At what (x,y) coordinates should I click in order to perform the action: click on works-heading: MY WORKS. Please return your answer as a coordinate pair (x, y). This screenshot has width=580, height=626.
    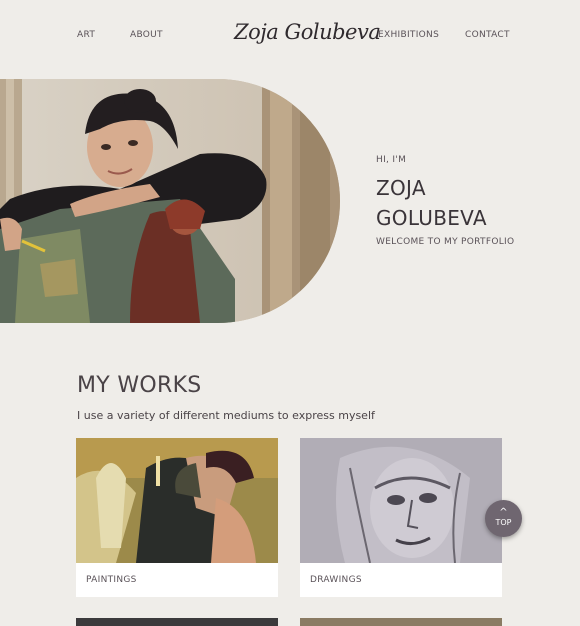
    Looking at the image, I should click on (139, 385).